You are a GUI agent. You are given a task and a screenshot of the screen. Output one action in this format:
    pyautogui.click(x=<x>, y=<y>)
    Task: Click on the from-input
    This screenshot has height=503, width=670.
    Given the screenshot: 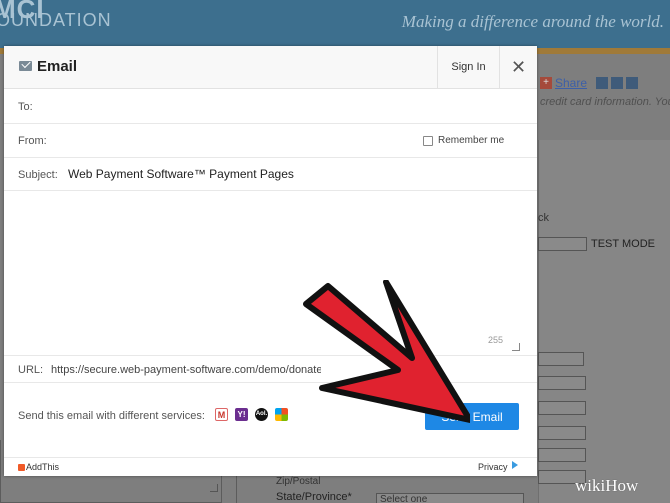 What is the action you would take?
    pyautogui.click(x=234, y=141)
    